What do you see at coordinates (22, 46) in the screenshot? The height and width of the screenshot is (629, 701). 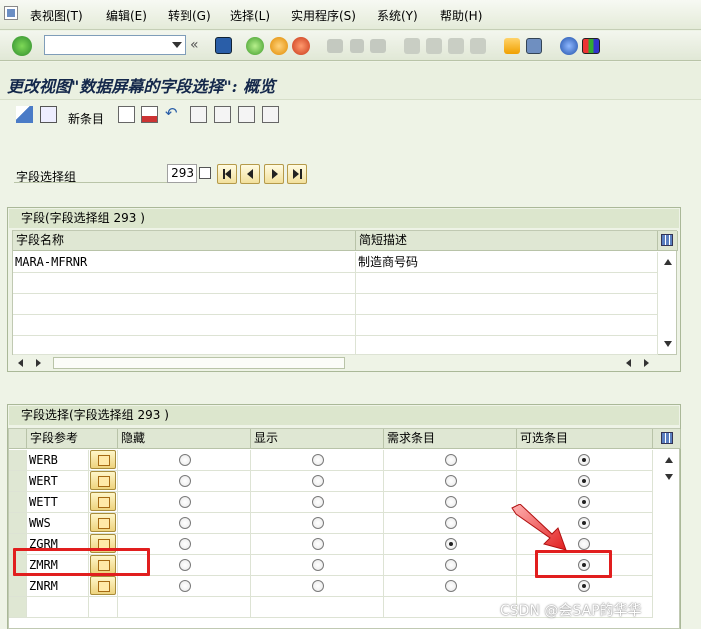 I see `enter-icon` at bounding box center [22, 46].